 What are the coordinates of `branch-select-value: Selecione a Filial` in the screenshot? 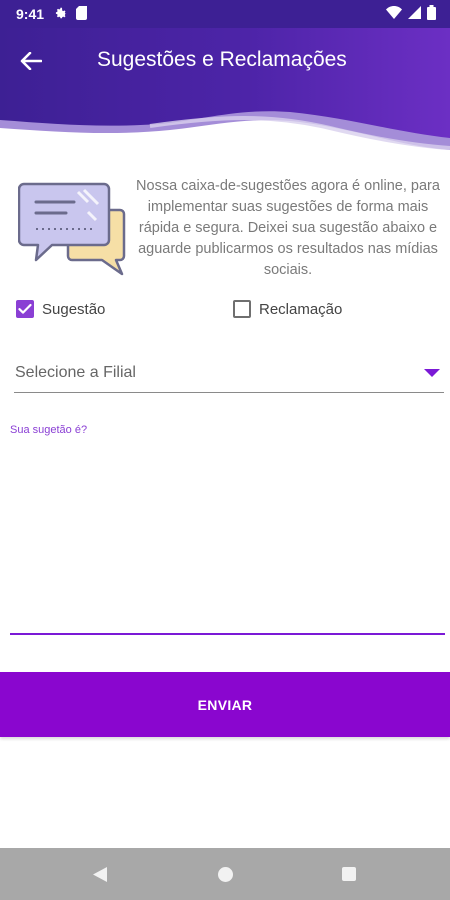 It's located at (75, 372).